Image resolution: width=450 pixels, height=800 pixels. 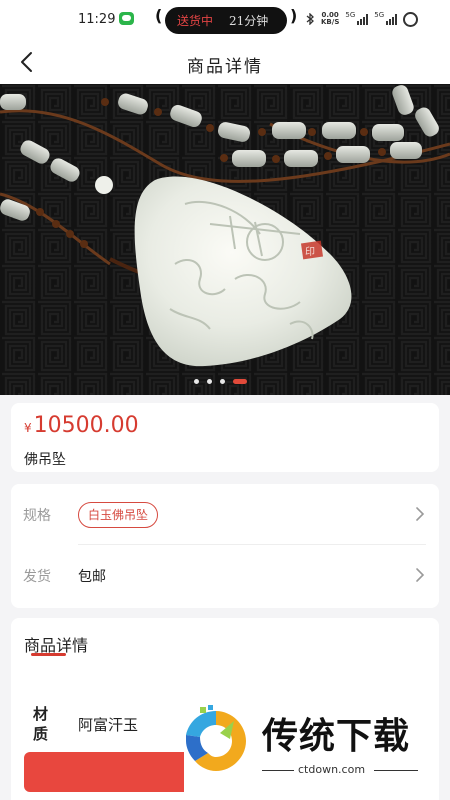 I want to click on delivery-eta-text: 21分钟, so click(x=249, y=21).